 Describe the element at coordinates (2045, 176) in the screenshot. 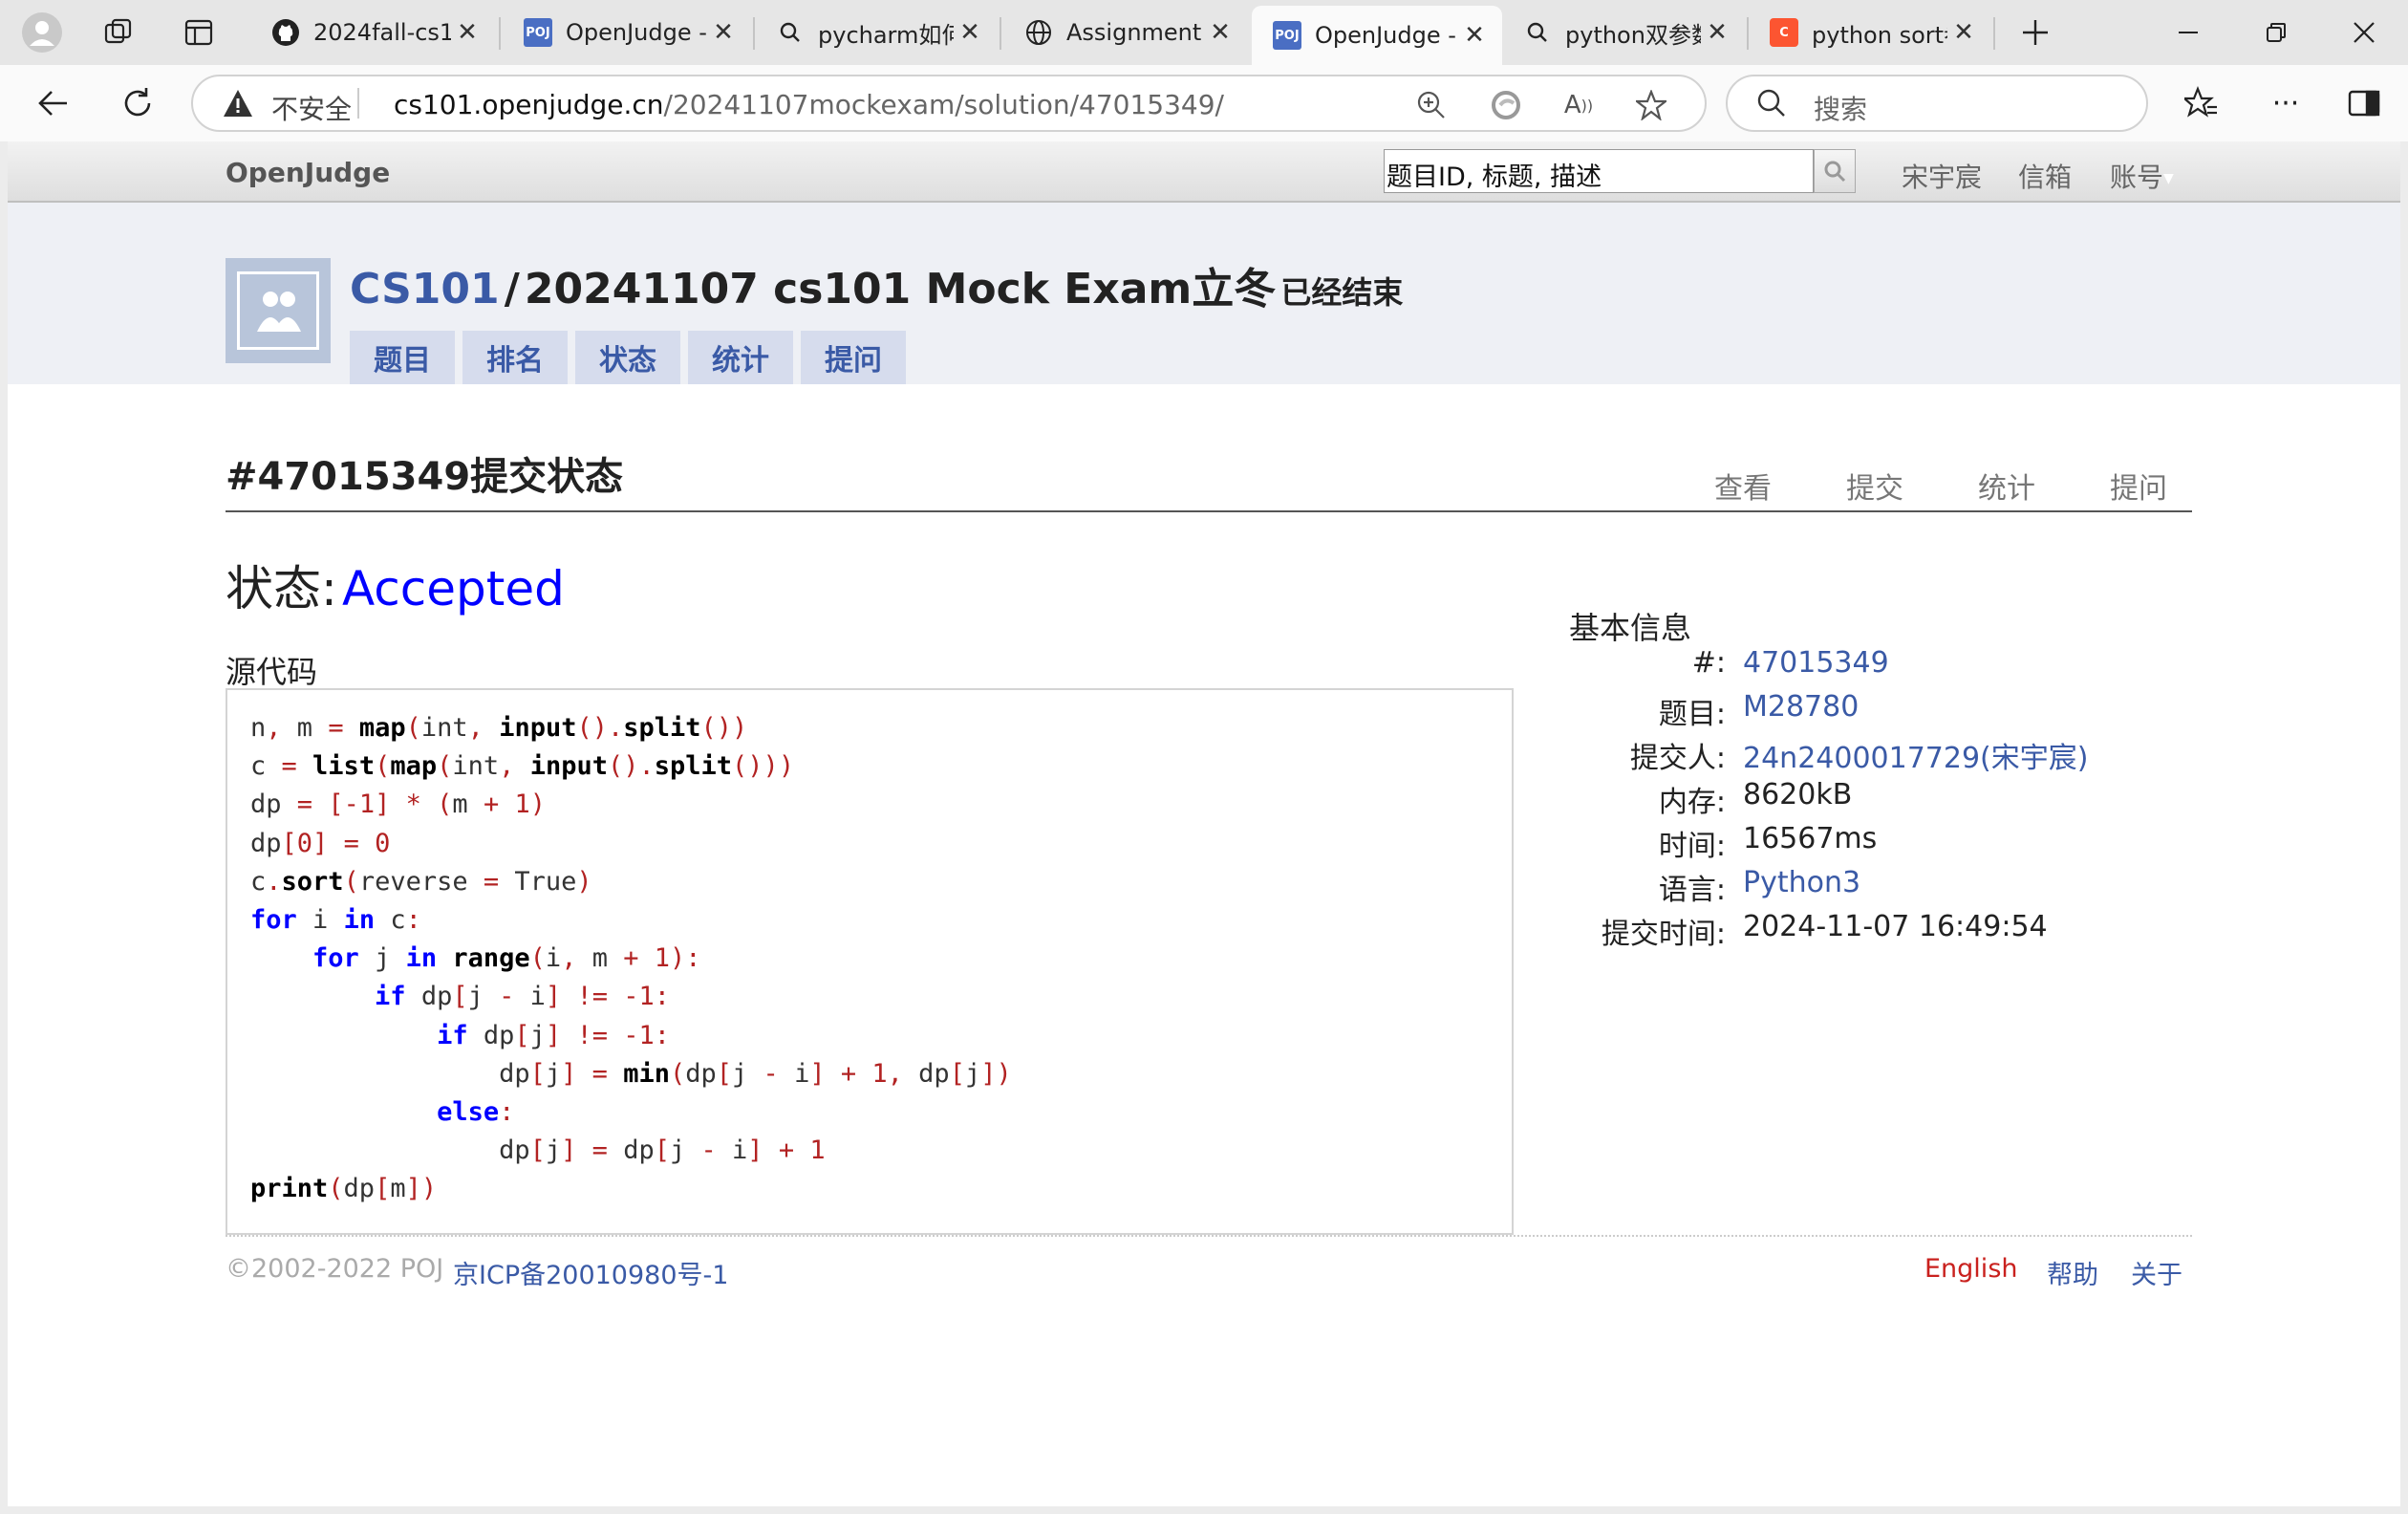

I see `mailbox-link: 信箱` at that location.